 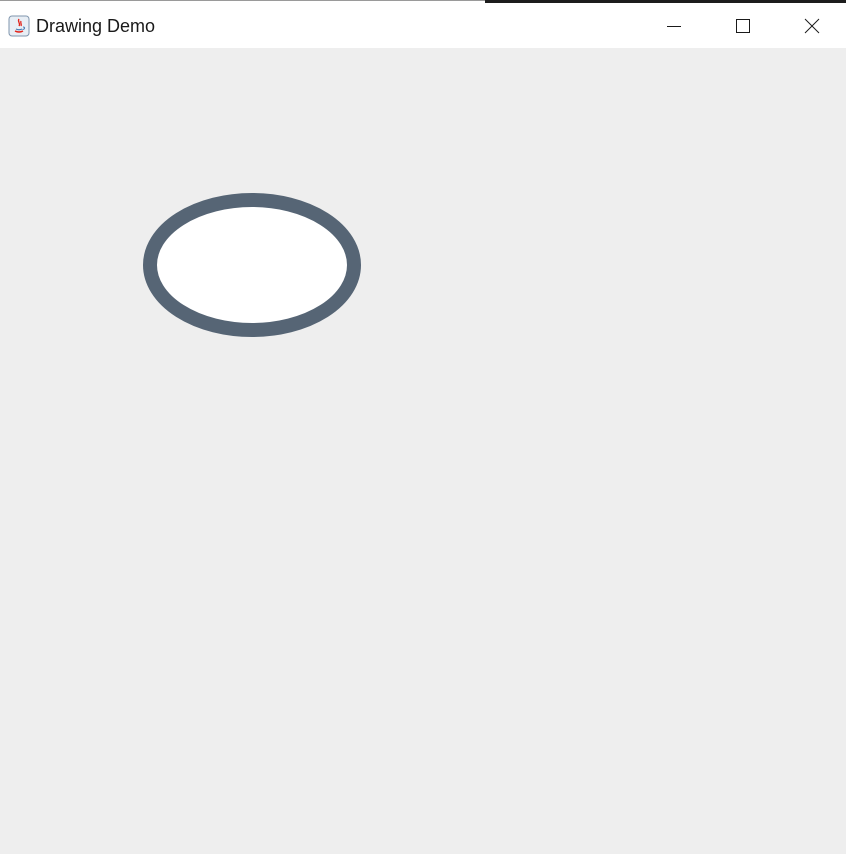 I want to click on ellipse-shape, so click(x=252, y=265).